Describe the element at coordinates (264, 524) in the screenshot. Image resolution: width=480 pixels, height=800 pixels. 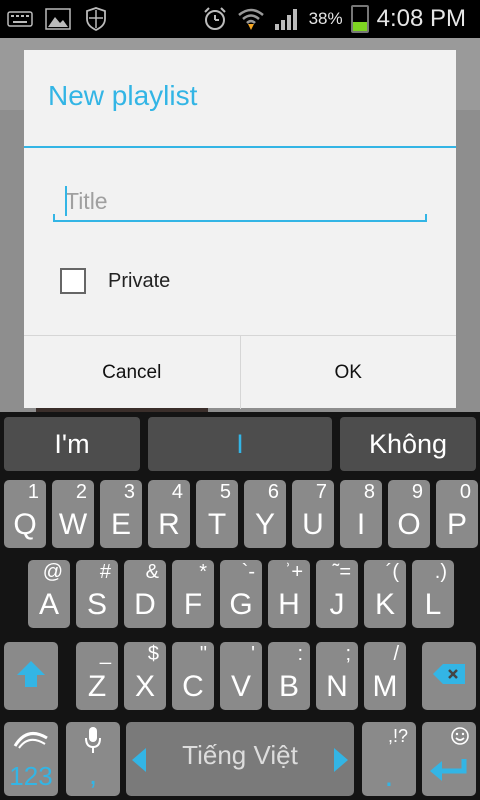
I see `key-label: Y` at that location.